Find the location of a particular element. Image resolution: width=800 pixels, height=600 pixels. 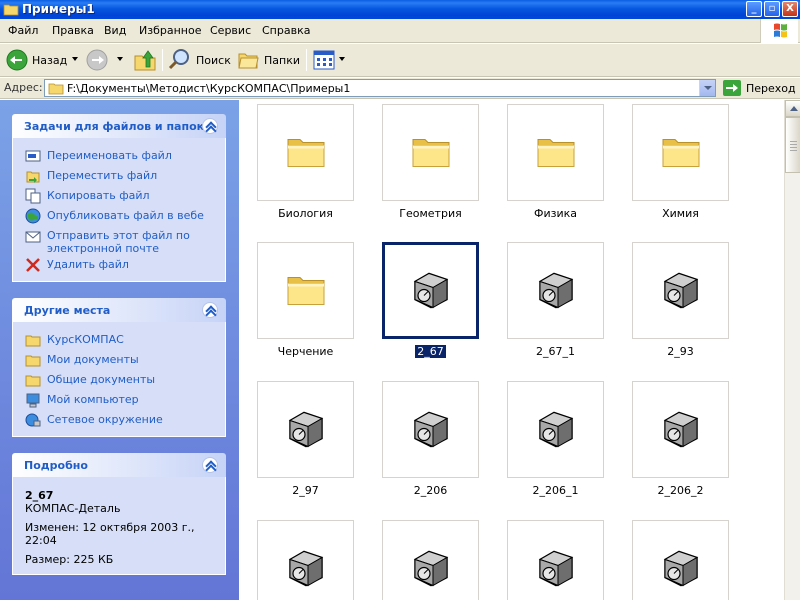

task-delete-file: Удалить файл is located at coordinates (119, 265).